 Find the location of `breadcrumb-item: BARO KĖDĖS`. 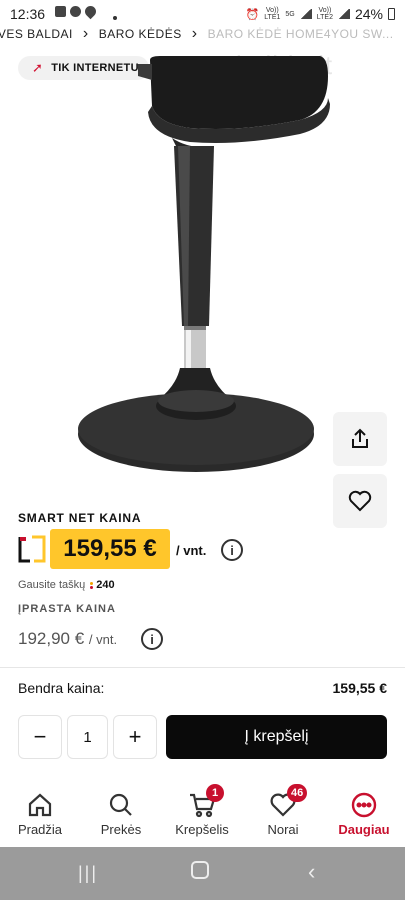

breadcrumb-item: BARO KĖDĖS is located at coordinates (140, 34).